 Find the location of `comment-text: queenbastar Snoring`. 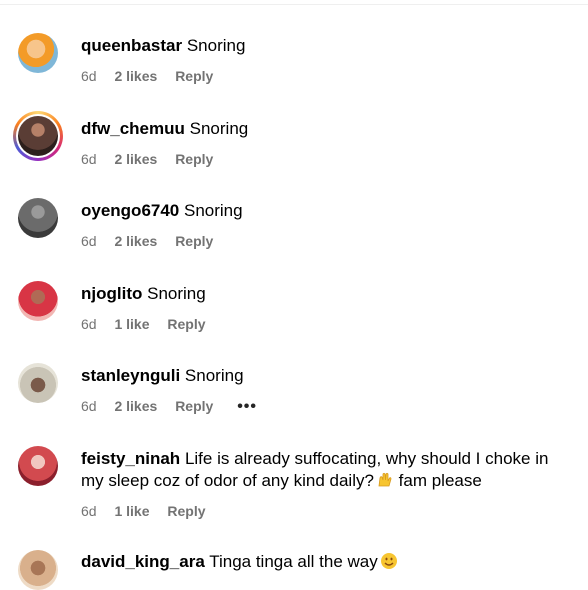

comment-text: queenbastar Snoring is located at coordinates (321, 46).